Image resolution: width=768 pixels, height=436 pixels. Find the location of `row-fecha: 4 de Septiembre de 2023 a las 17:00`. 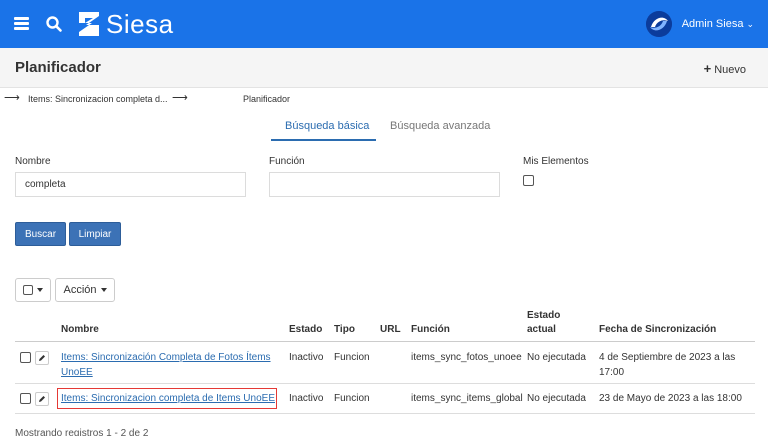

row-fecha: 4 de Septiembre de 2023 a las 17:00 is located at coordinates (679, 365).